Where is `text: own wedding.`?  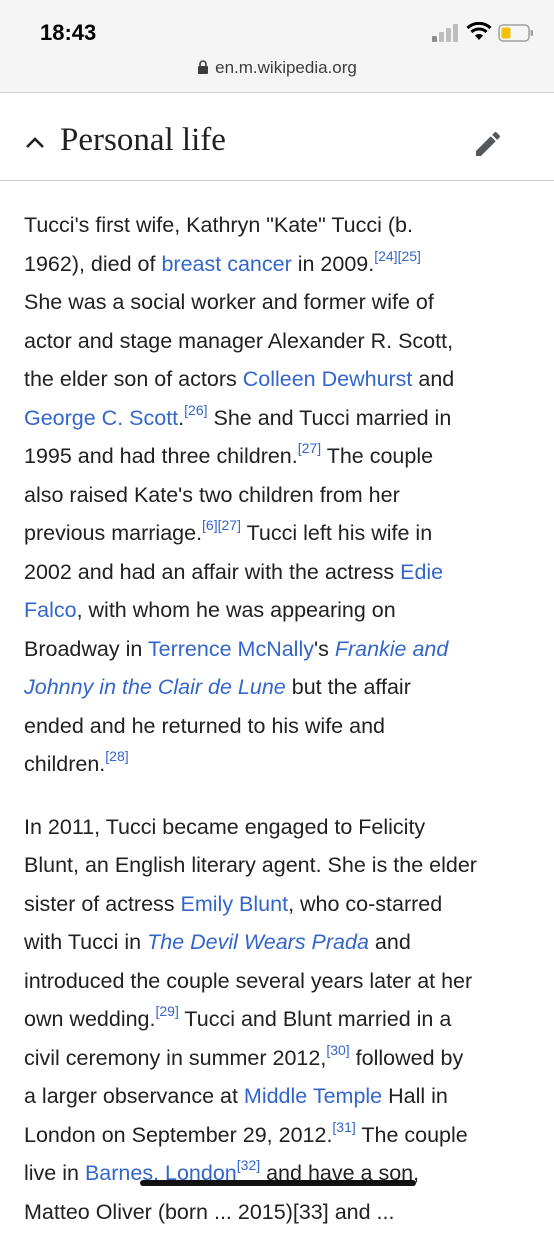 text: own wedding. is located at coordinates (90, 1019).